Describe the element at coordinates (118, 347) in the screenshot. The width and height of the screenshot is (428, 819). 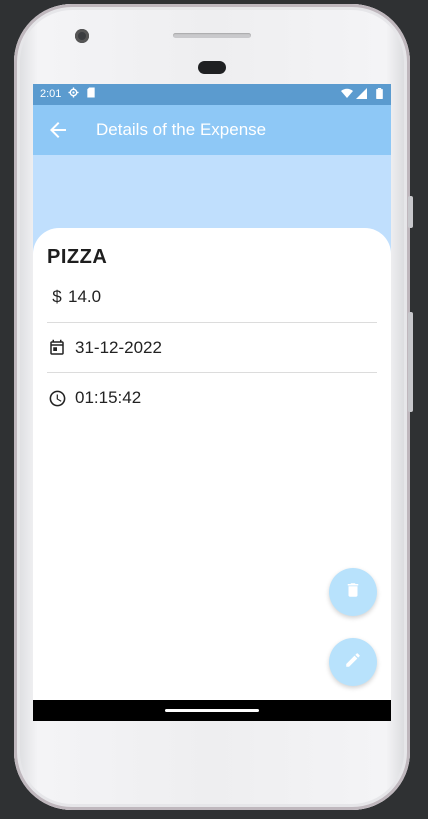
I see `date-value: 31-12-2022` at that location.